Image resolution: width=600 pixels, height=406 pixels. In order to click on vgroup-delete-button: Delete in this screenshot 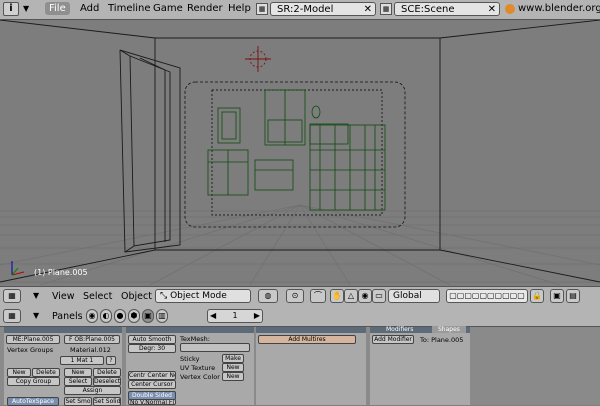, I will do `click(46, 372)`.